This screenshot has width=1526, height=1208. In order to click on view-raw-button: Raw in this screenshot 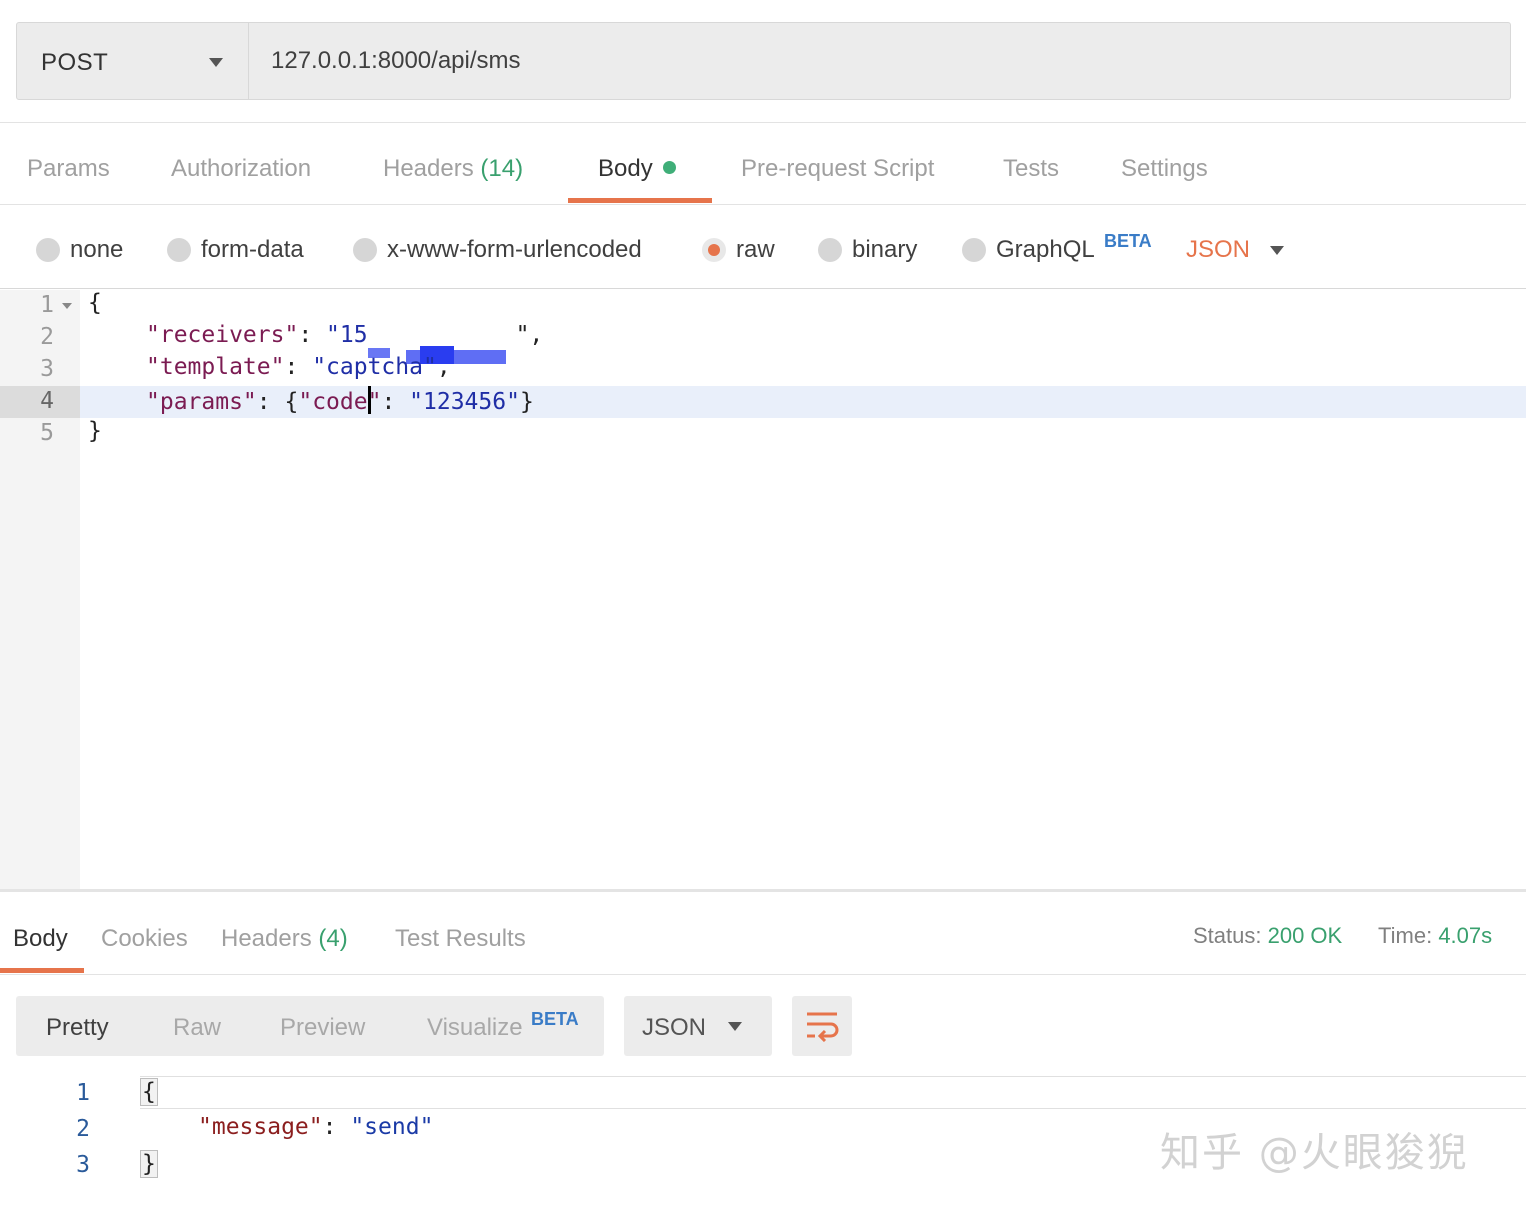, I will do `click(197, 1028)`.